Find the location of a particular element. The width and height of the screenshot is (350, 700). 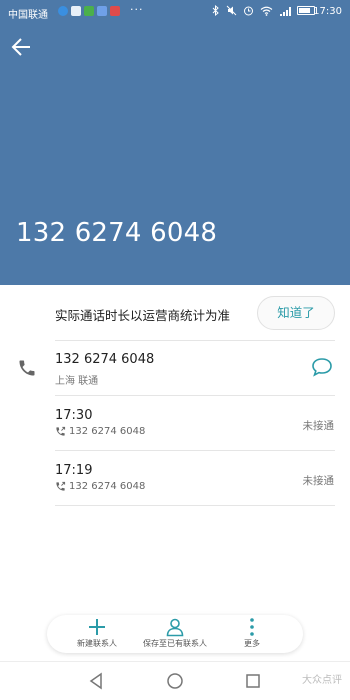

more-button: 更多 is located at coordinates (252, 633).